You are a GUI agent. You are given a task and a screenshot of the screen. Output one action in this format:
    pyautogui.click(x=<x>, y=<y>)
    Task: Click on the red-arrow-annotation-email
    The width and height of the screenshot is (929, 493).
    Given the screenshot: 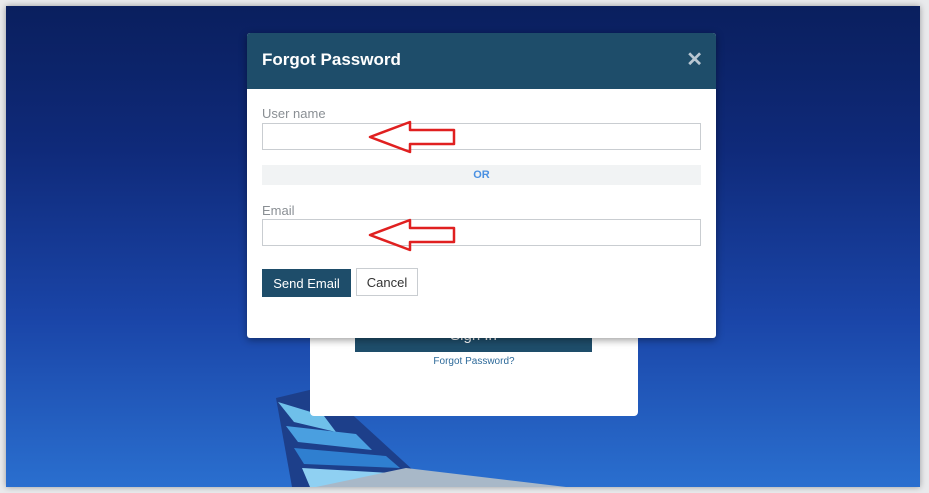 What is the action you would take?
    pyautogui.click(x=412, y=235)
    